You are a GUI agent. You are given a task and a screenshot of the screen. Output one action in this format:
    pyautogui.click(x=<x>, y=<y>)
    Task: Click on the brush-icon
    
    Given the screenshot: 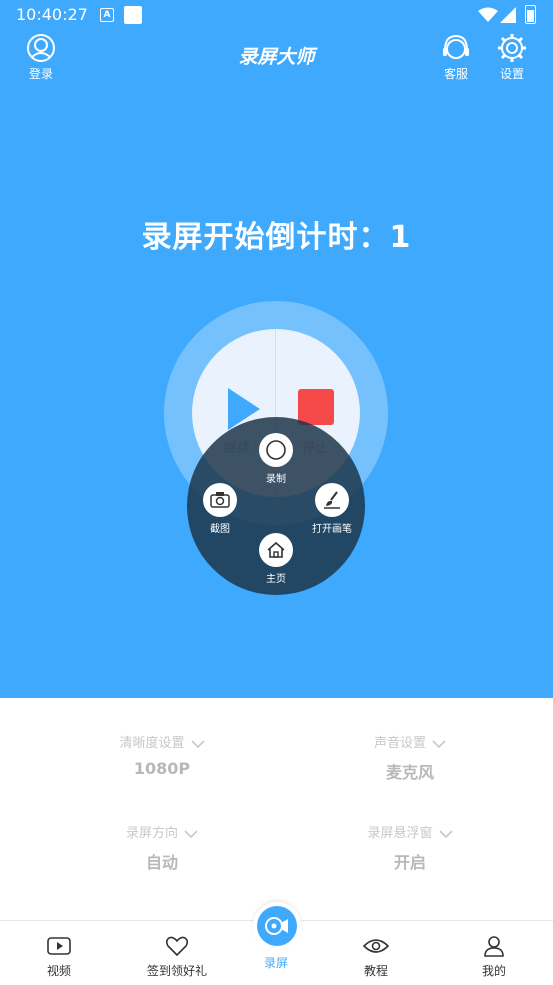 What is the action you would take?
    pyautogui.click(x=332, y=500)
    